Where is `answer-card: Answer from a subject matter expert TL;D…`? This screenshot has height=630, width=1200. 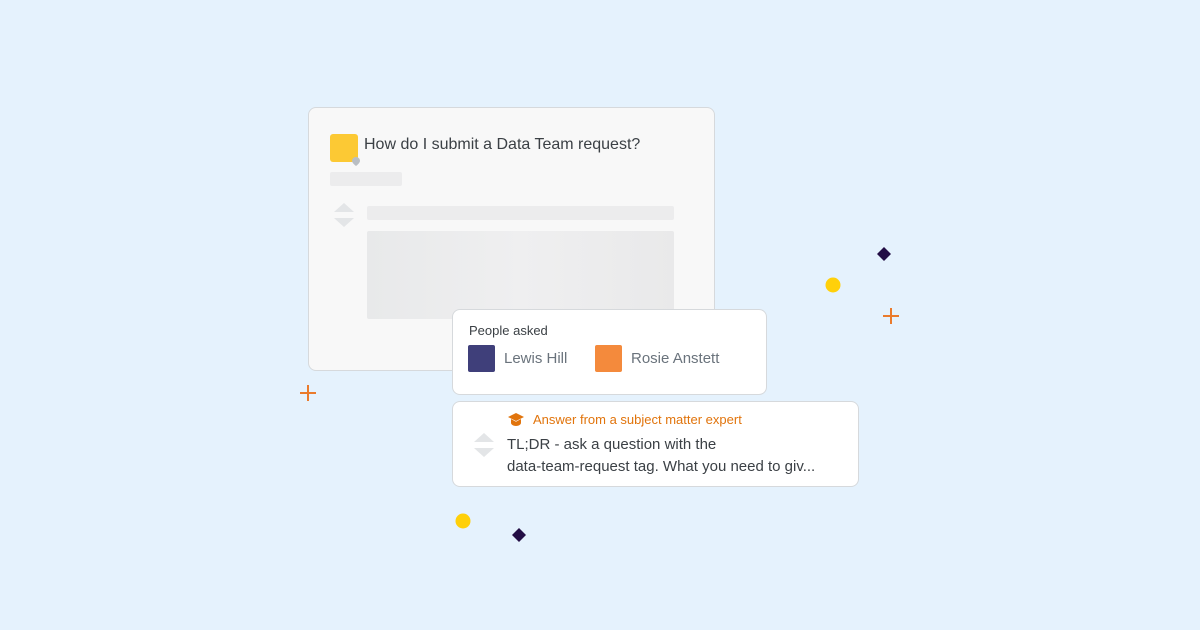
answer-card: Answer from a subject matter expert TL;D… is located at coordinates (655, 444).